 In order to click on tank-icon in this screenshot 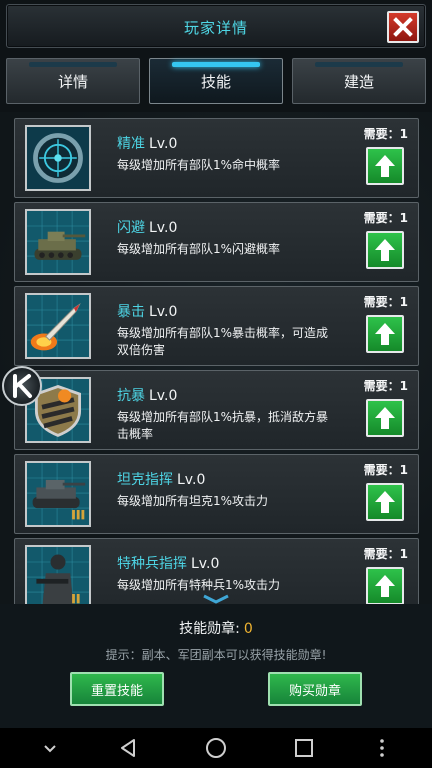, I will do `click(58, 242)`.